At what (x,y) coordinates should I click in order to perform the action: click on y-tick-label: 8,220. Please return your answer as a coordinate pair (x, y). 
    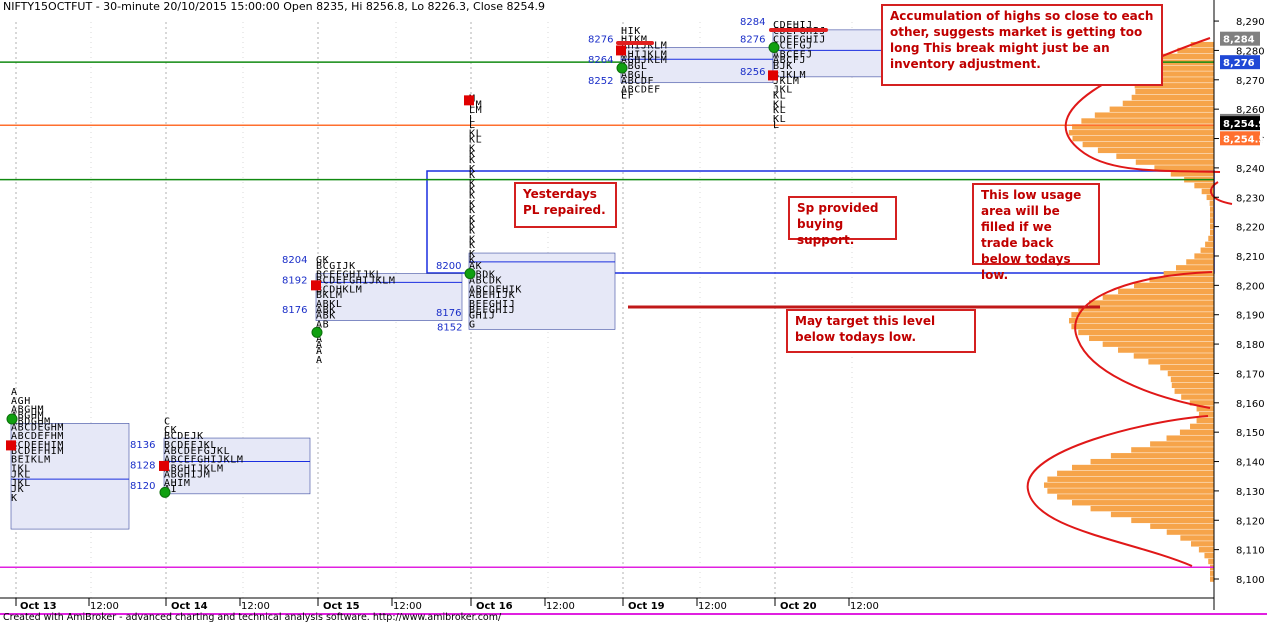
    Looking at the image, I should click on (1250, 228).